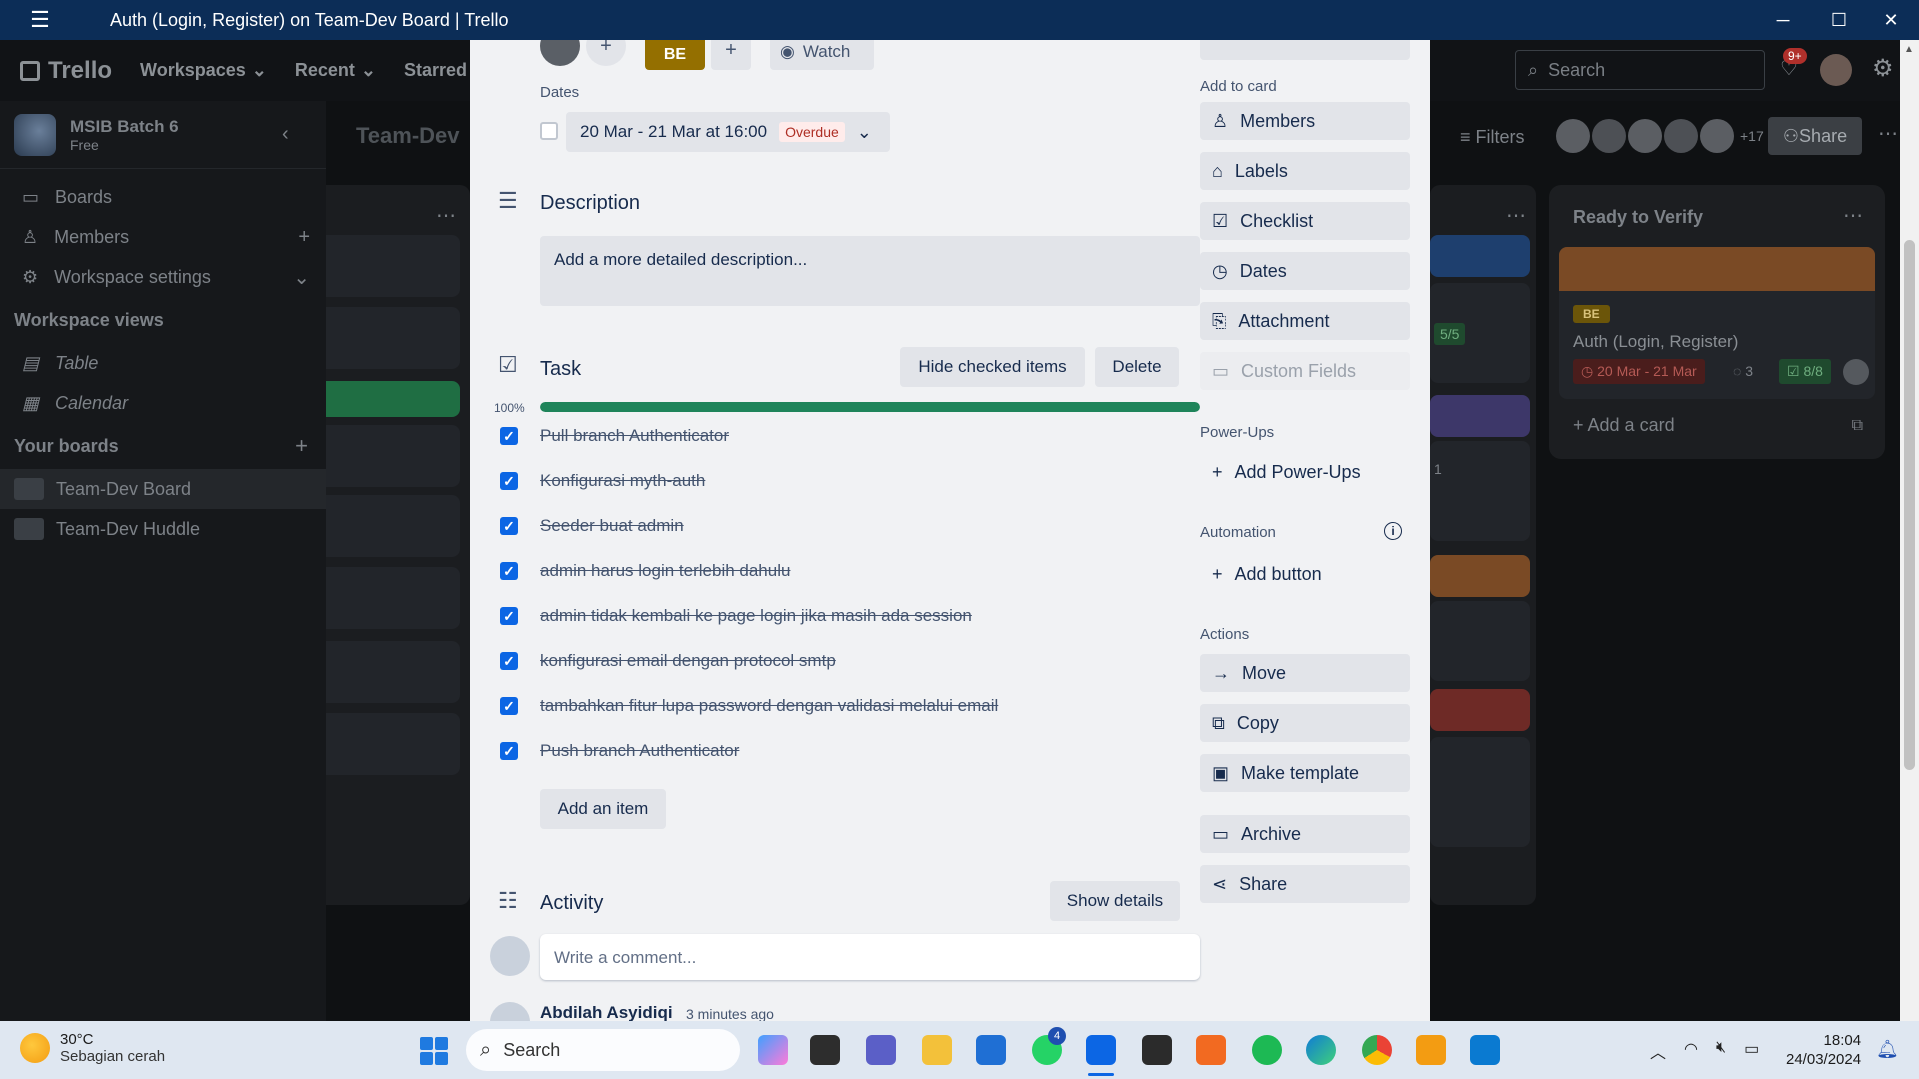  What do you see at coordinates (335, 70) in the screenshot?
I see `nav-recent: Recent ⌄` at bounding box center [335, 70].